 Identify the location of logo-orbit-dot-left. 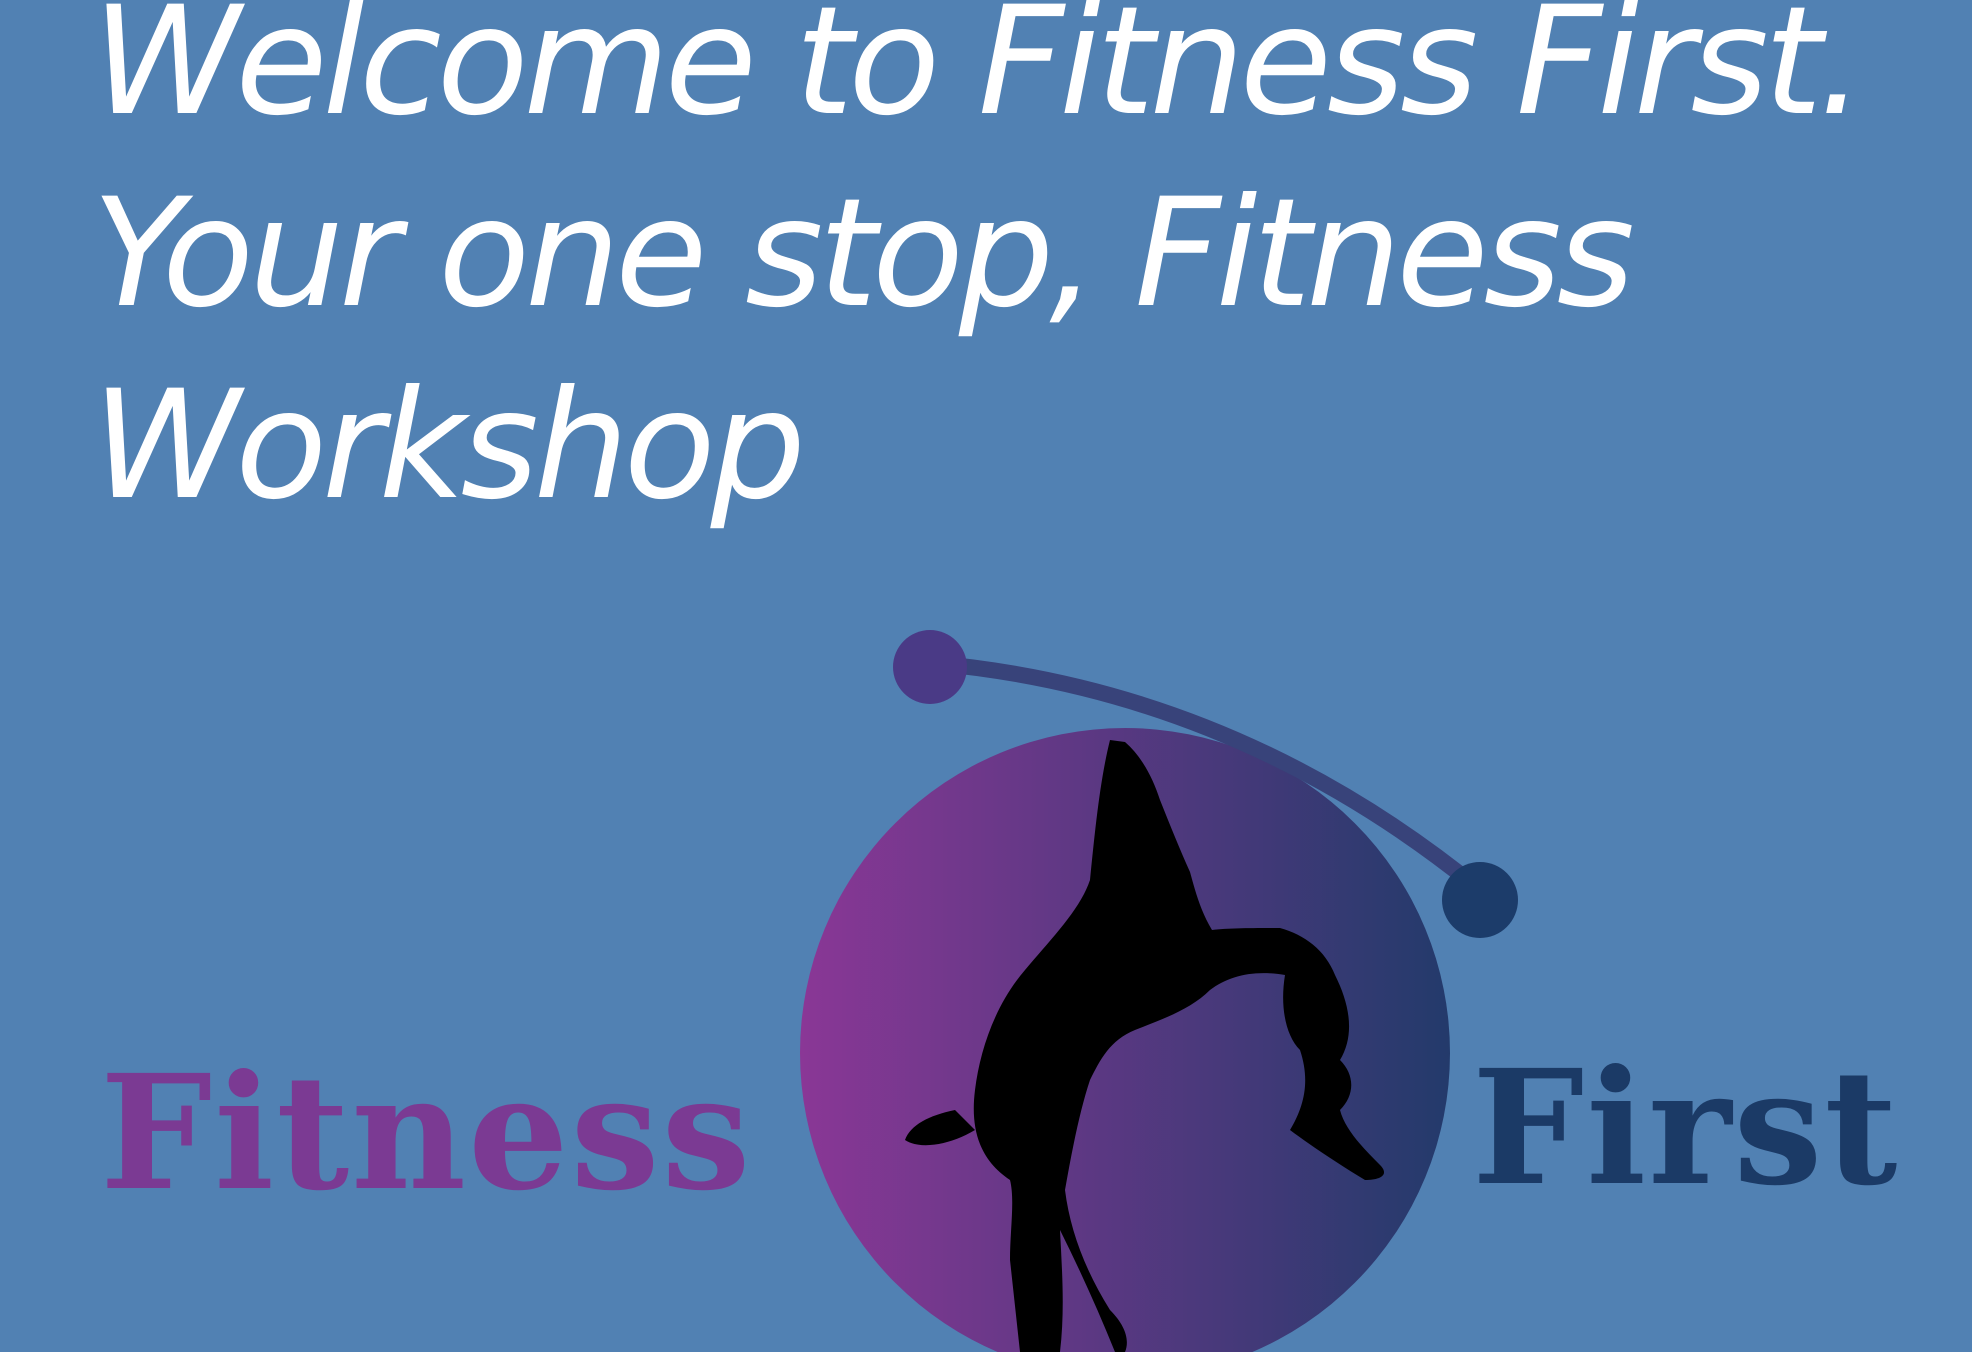
(930, 667).